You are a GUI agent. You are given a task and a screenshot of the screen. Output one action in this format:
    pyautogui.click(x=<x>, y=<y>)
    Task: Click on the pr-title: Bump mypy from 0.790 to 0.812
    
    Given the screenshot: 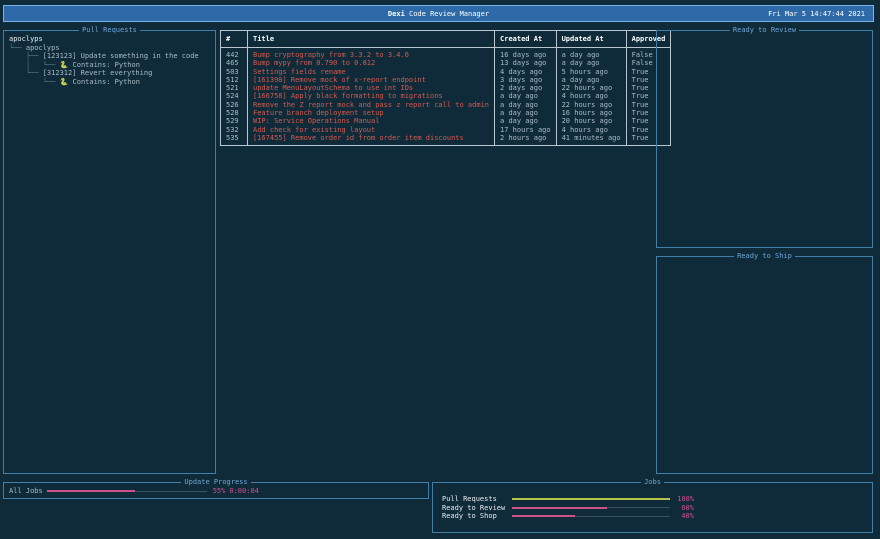 What is the action you would take?
    pyautogui.click(x=371, y=63)
    